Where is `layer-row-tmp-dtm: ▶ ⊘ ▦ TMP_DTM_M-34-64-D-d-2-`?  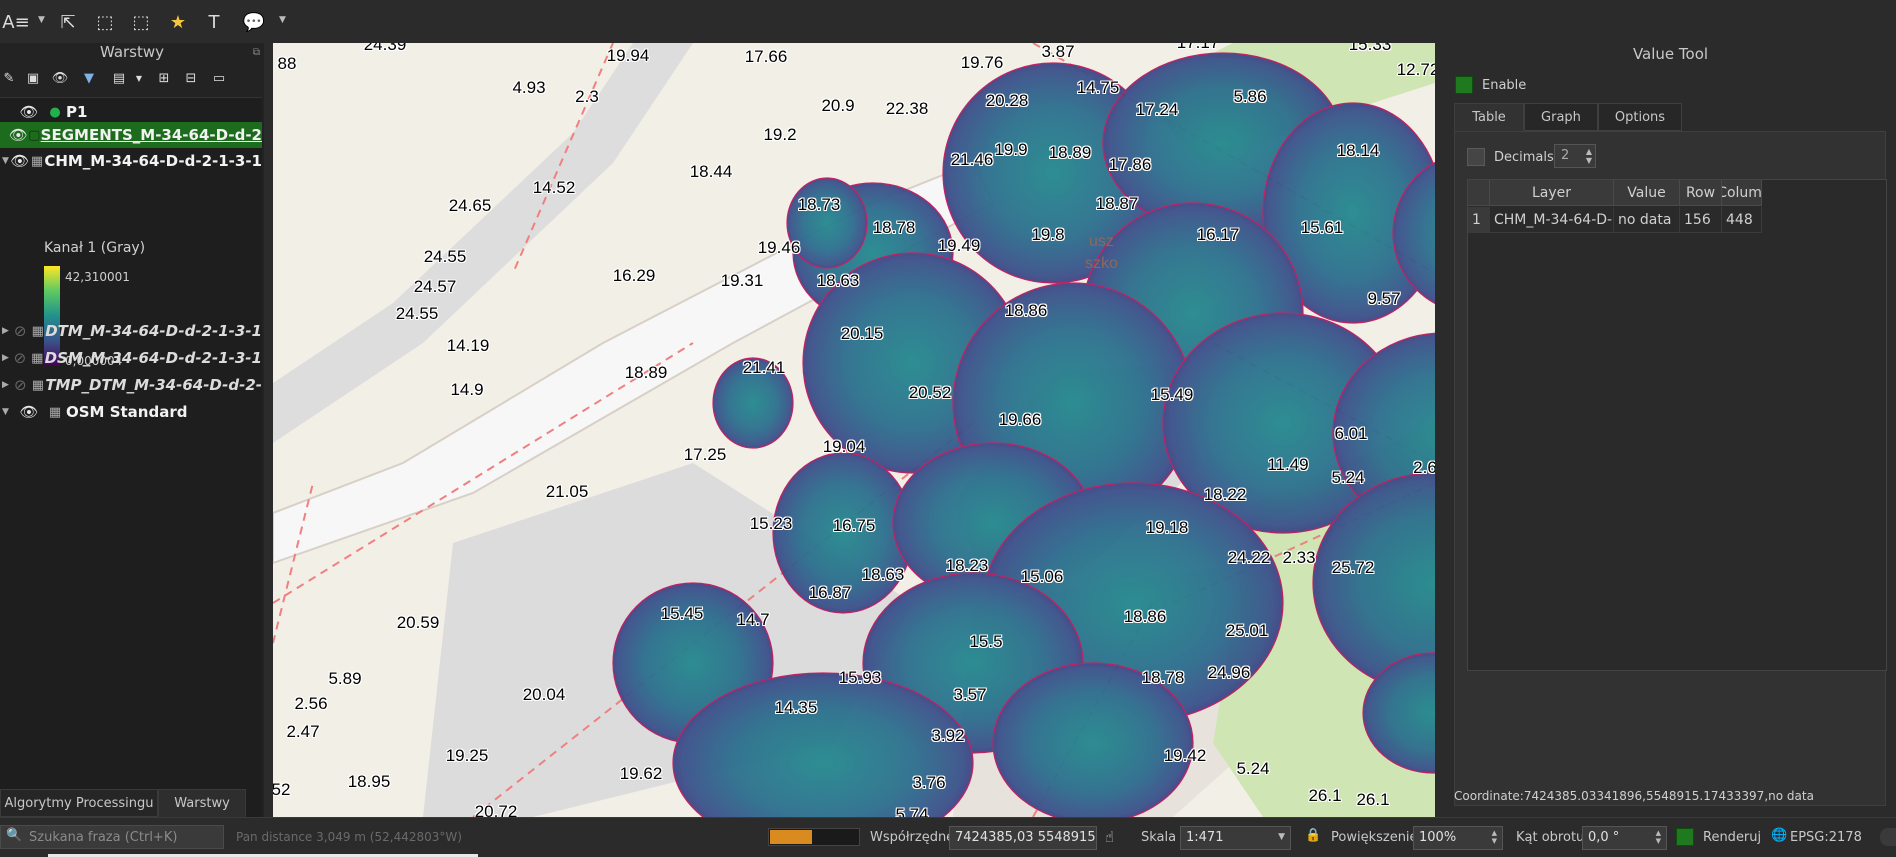 layer-row-tmp-dtm: ▶ ⊘ ▦ TMP_DTM_M-34-64-D-d-2- is located at coordinates (131, 385).